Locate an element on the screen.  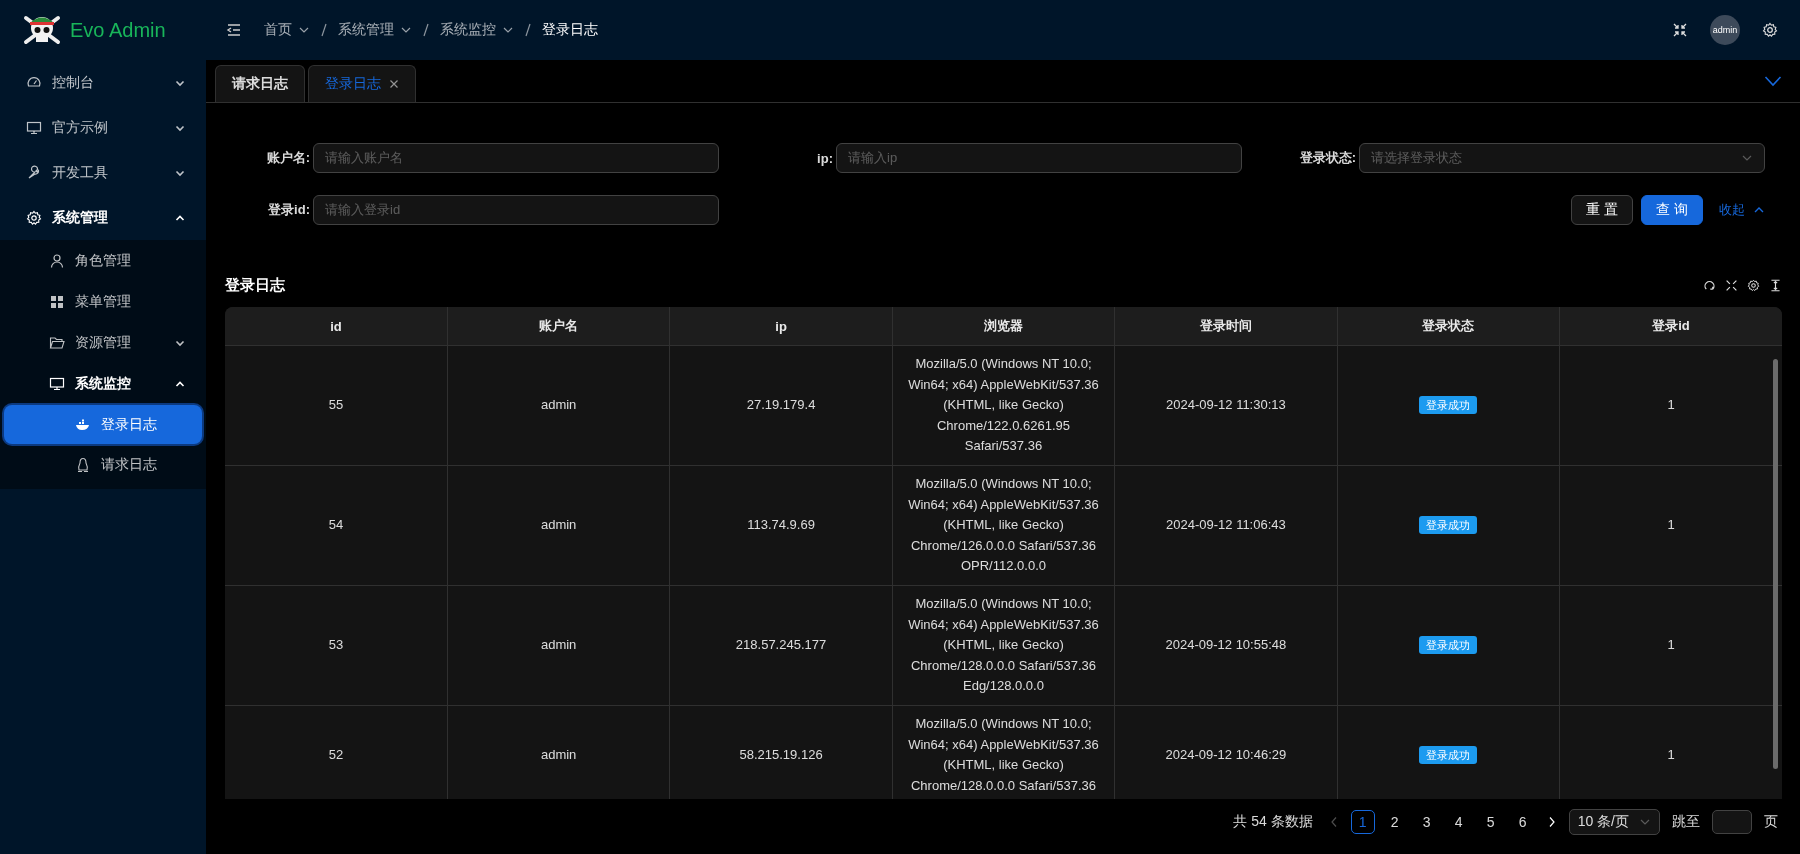
page-number: 2 is located at coordinates (1394, 822).